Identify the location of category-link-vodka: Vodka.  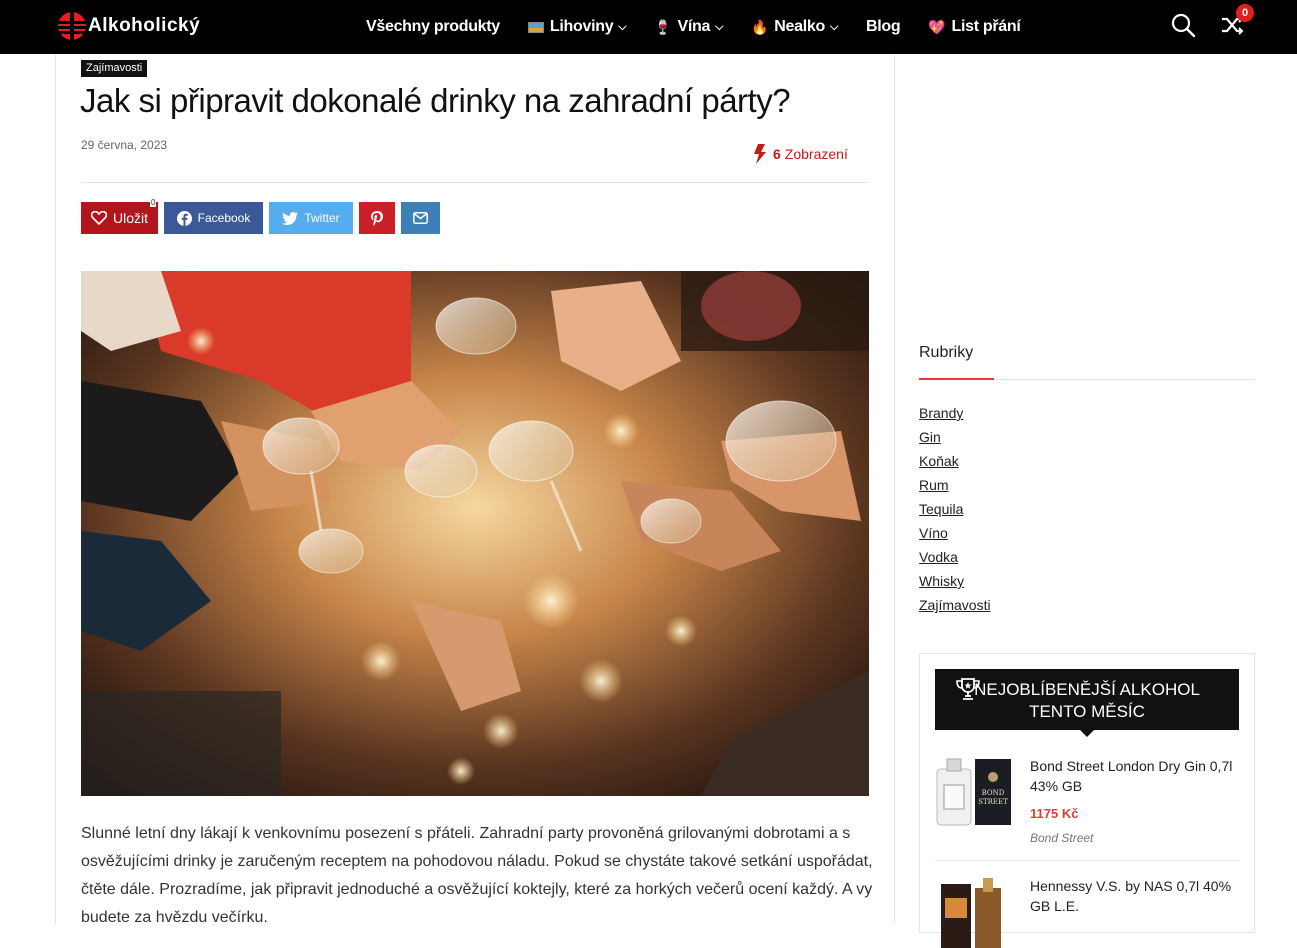
(955, 557).